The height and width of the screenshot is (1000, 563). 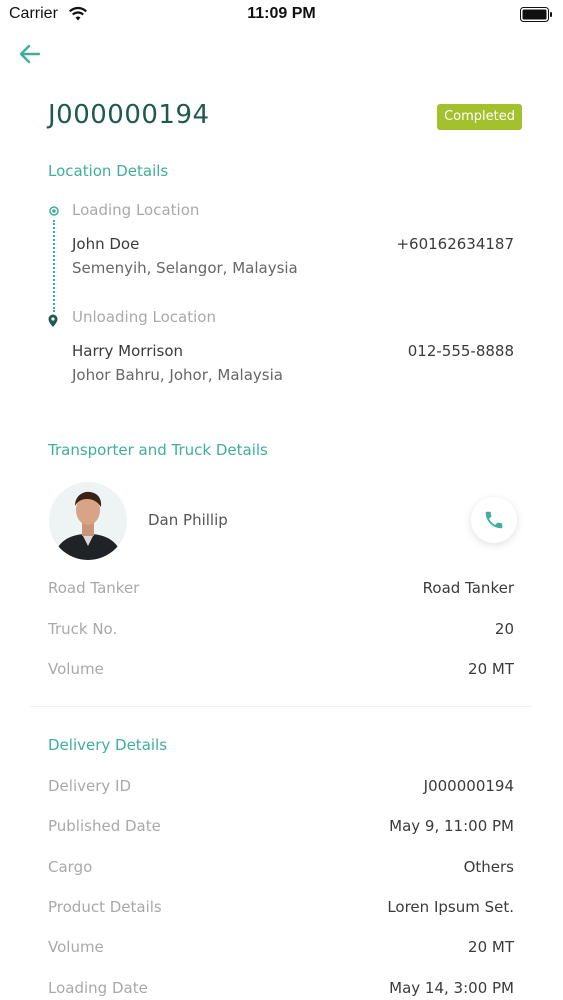 I want to click on loading-date-label: Loading Date, so click(x=98, y=988).